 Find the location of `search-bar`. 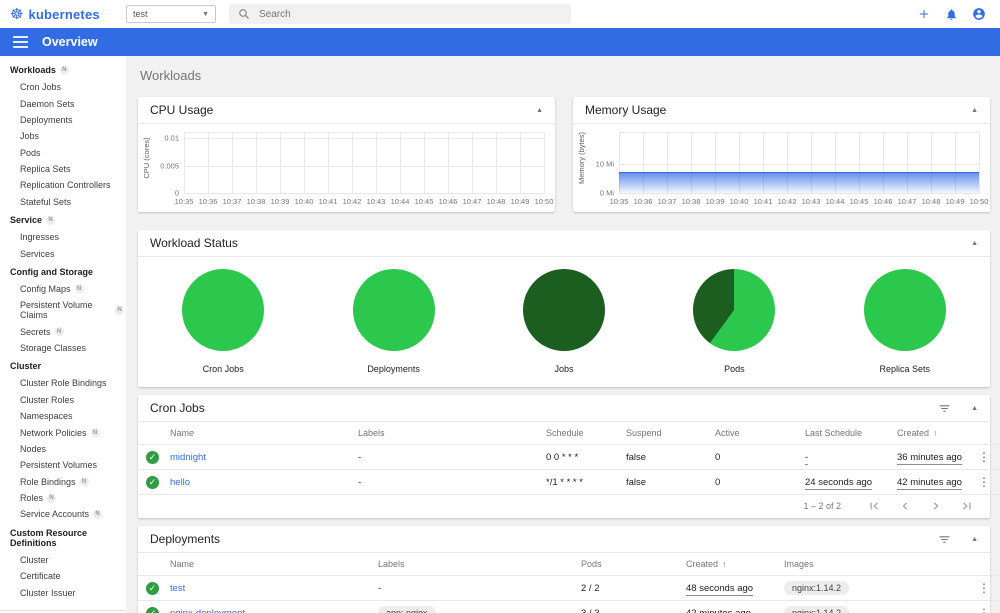

search-bar is located at coordinates (400, 14).